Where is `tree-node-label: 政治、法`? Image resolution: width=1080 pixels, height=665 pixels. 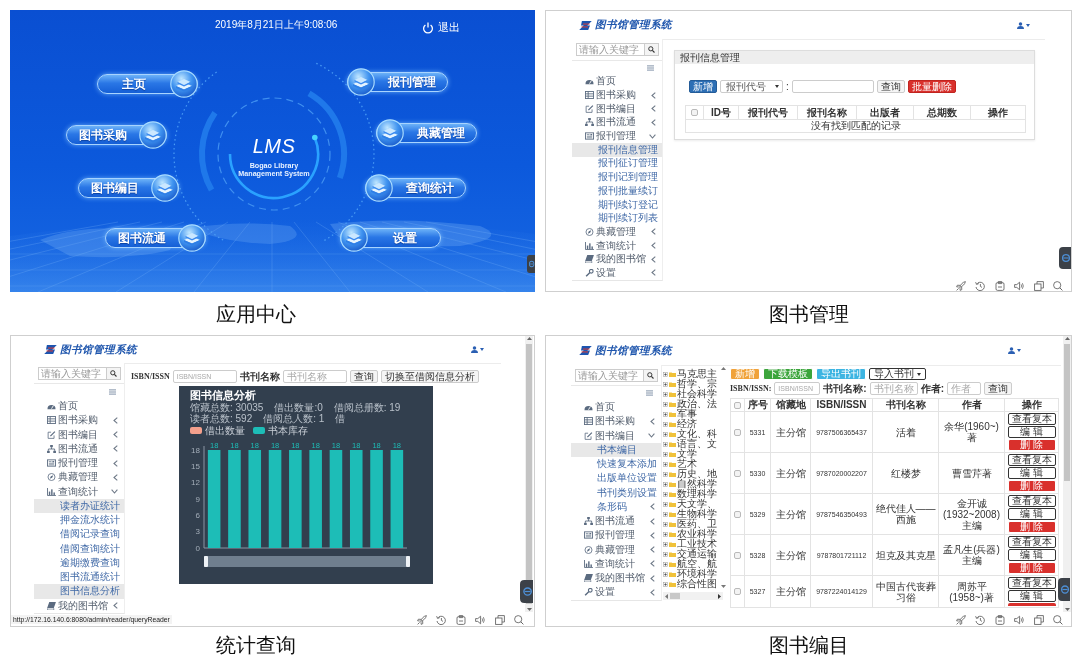 tree-node-label: 政治、法 is located at coordinates (697, 404).